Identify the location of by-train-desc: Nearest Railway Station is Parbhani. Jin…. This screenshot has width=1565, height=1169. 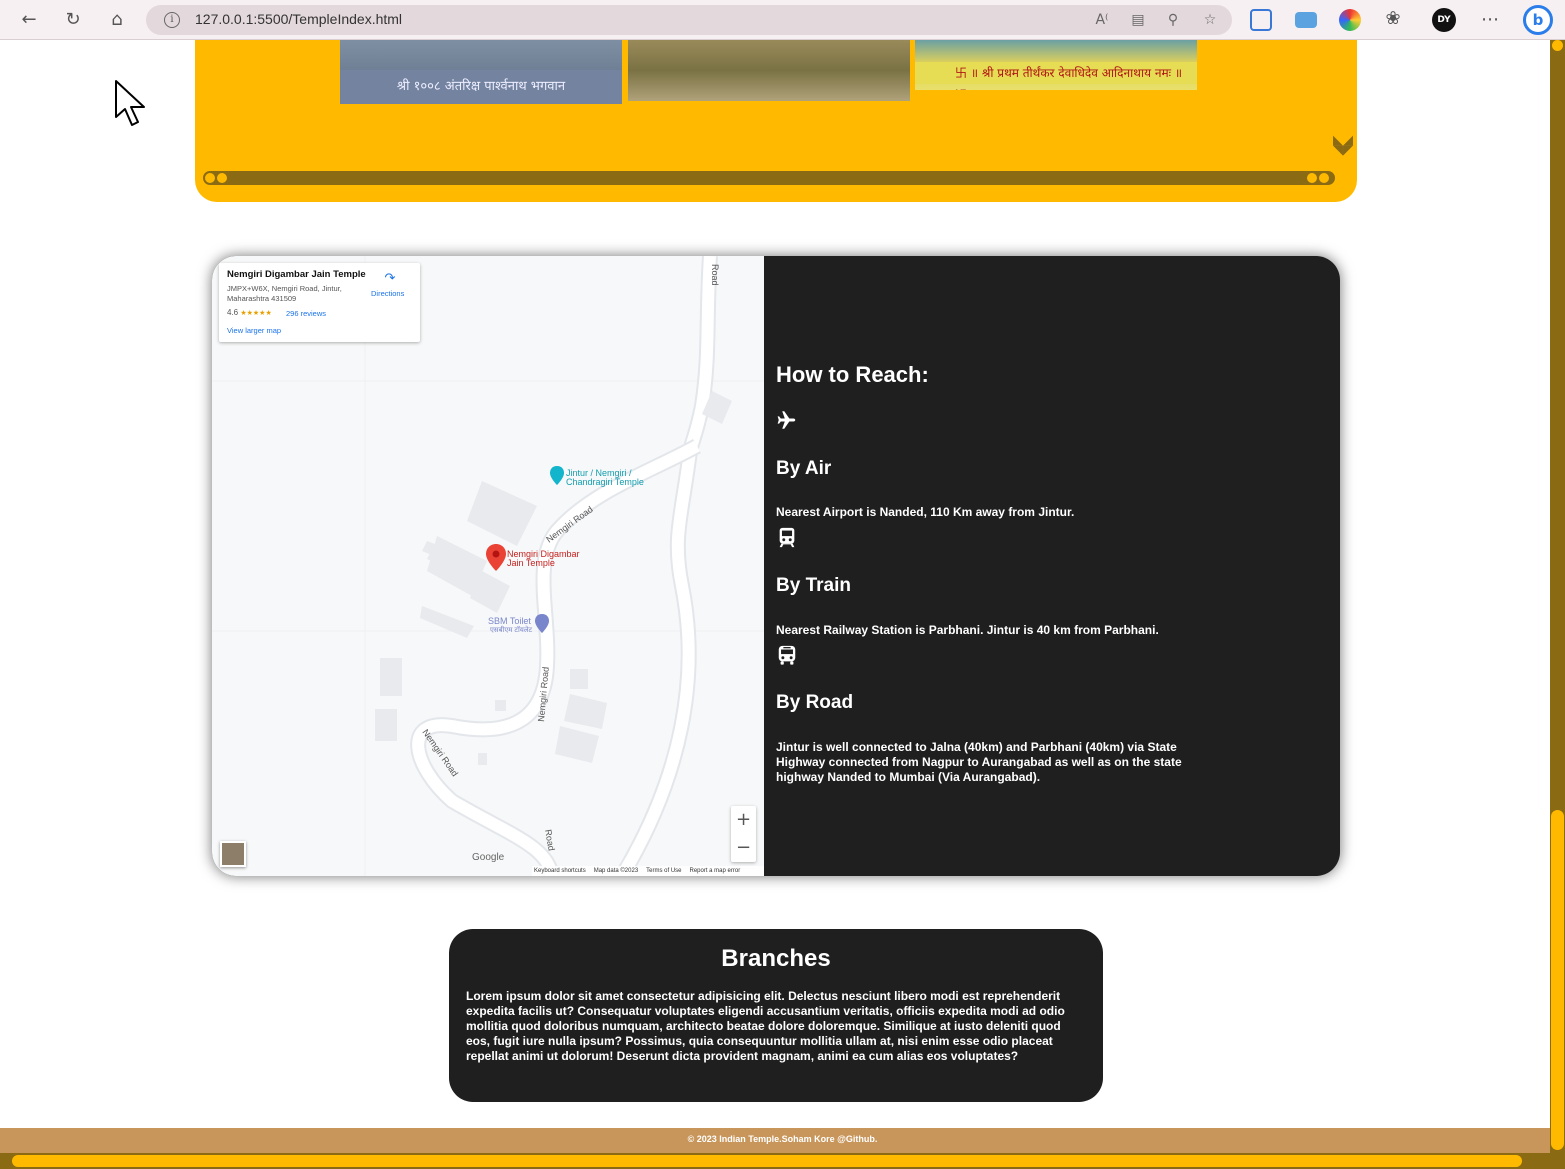
(967, 630).